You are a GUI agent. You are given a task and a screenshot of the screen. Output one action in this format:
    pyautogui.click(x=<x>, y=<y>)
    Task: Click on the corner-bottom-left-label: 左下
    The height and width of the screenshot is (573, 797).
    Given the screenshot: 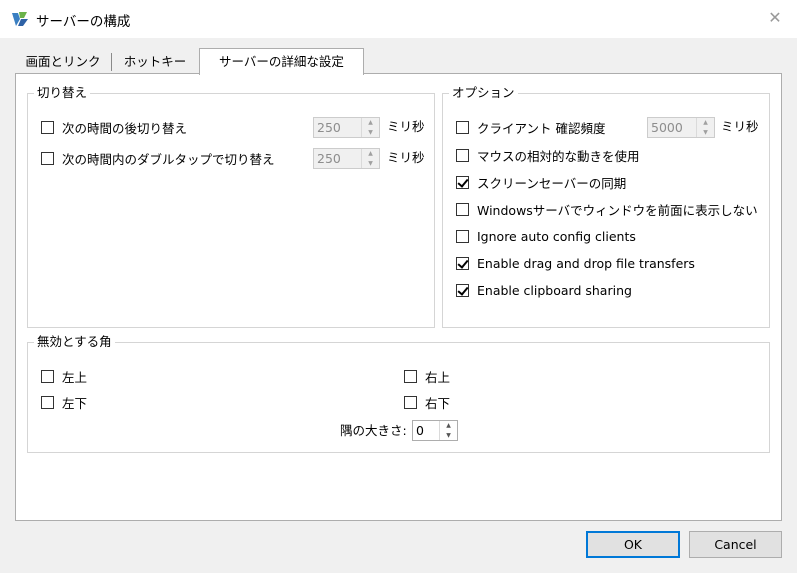 What is the action you would take?
    pyautogui.click(x=75, y=403)
    